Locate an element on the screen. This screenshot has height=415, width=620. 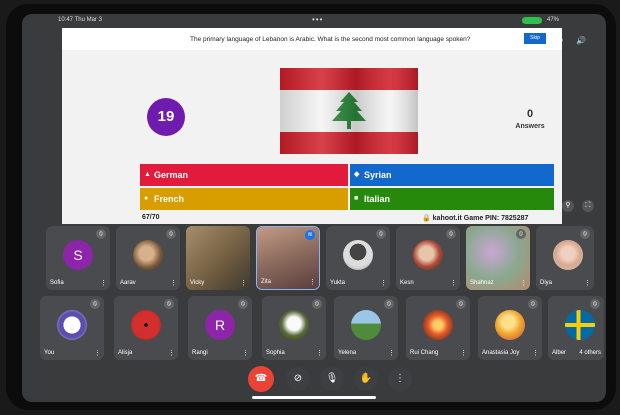
more-button: ⋮ is located at coordinates (400, 379).